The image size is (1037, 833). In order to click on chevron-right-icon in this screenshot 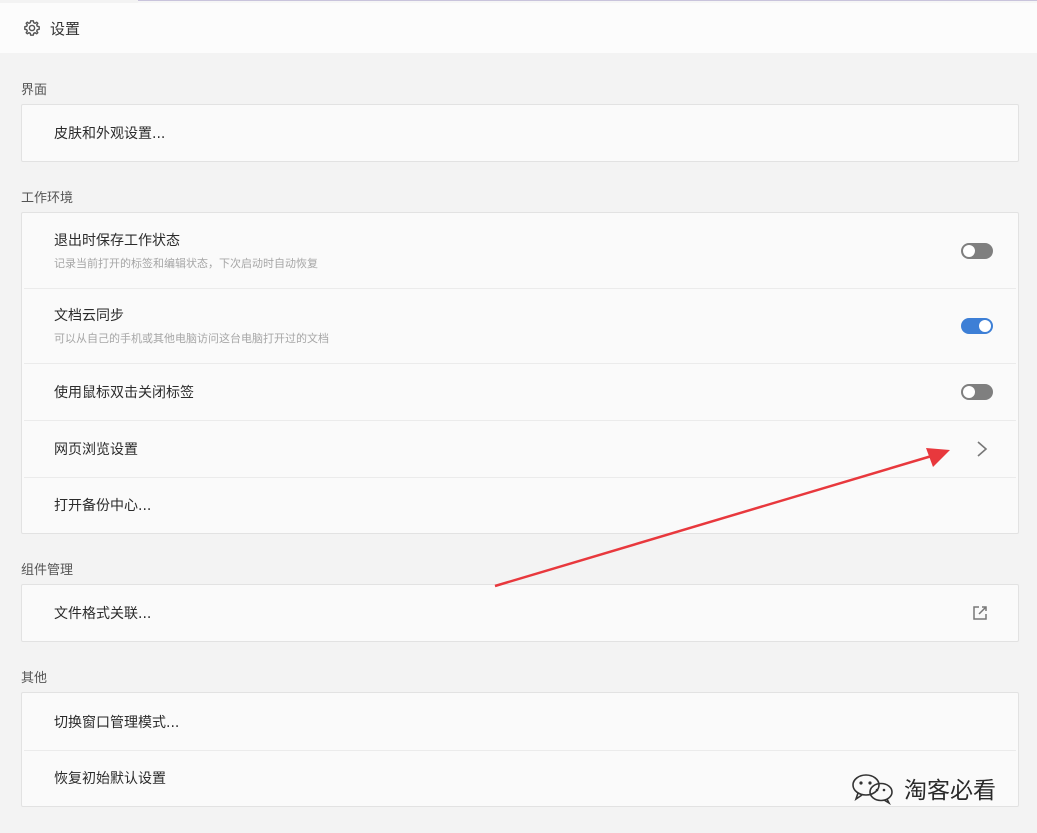, I will do `click(982, 448)`.